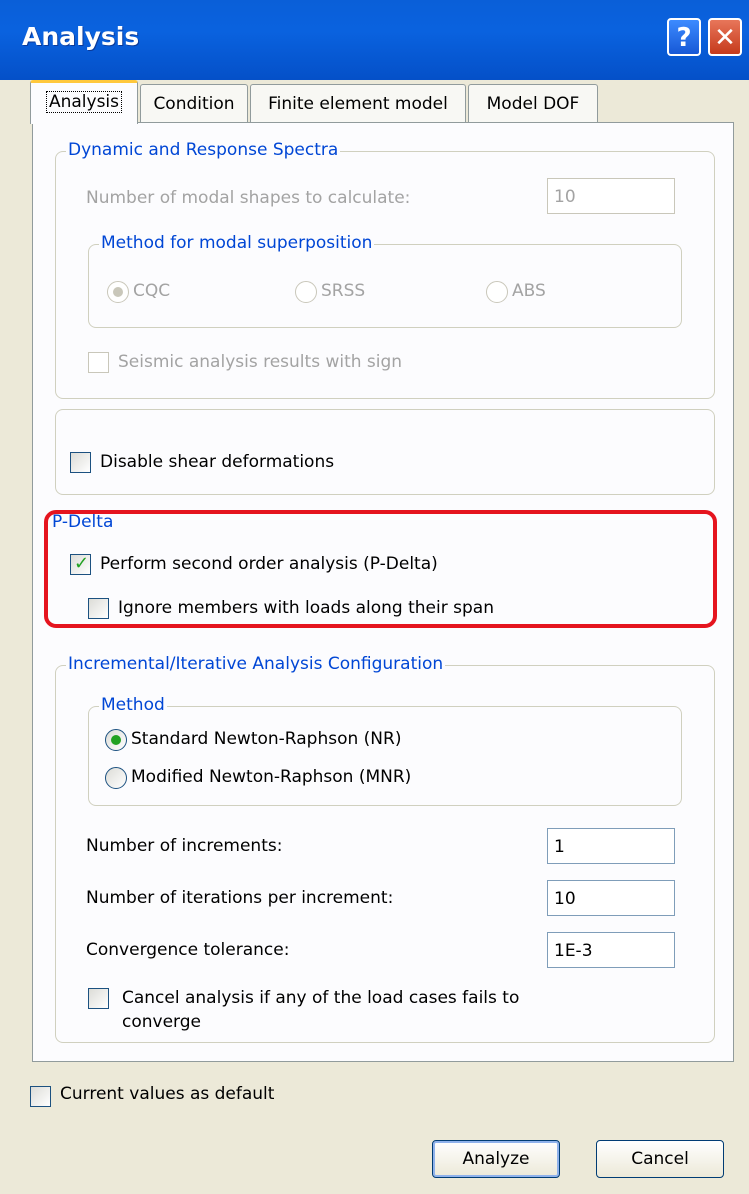  What do you see at coordinates (81, 36) in the screenshot?
I see `window-title: Analysis` at bounding box center [81, 36].